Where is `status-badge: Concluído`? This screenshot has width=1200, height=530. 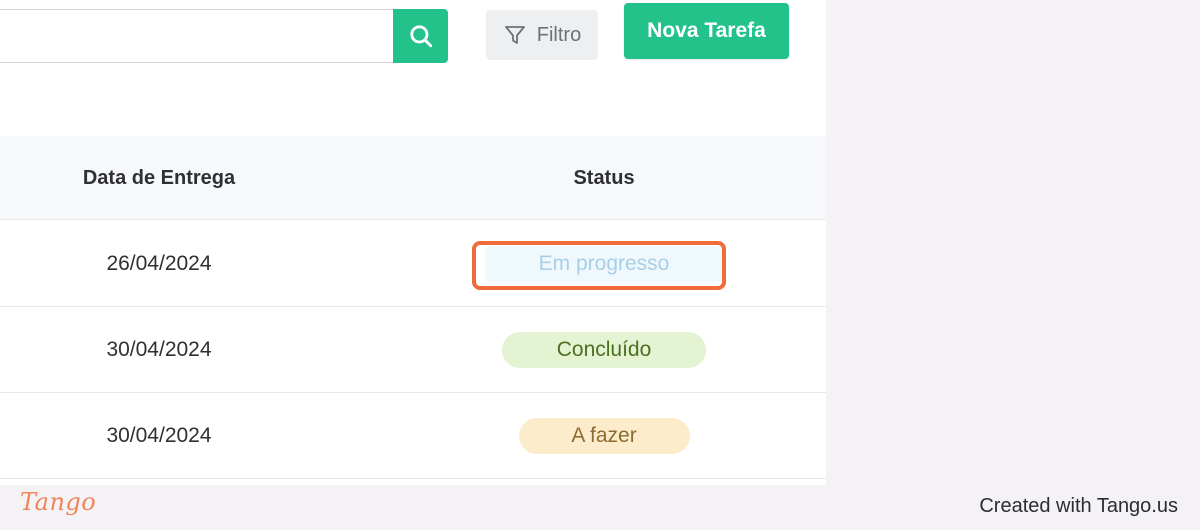 status-badge: Concluído is located at coordinates (604, 349).